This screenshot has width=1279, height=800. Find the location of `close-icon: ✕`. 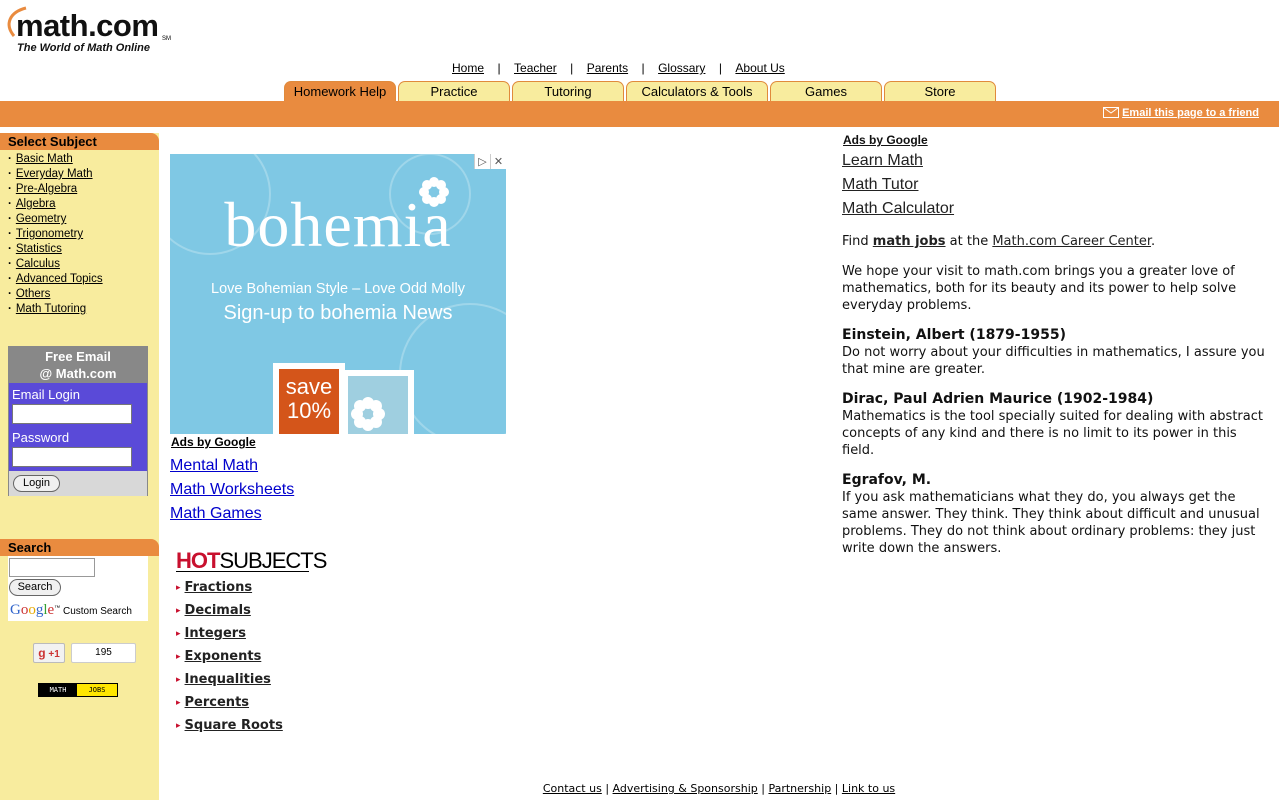

close-icon: ✕ is located at coordinates (498, 161).